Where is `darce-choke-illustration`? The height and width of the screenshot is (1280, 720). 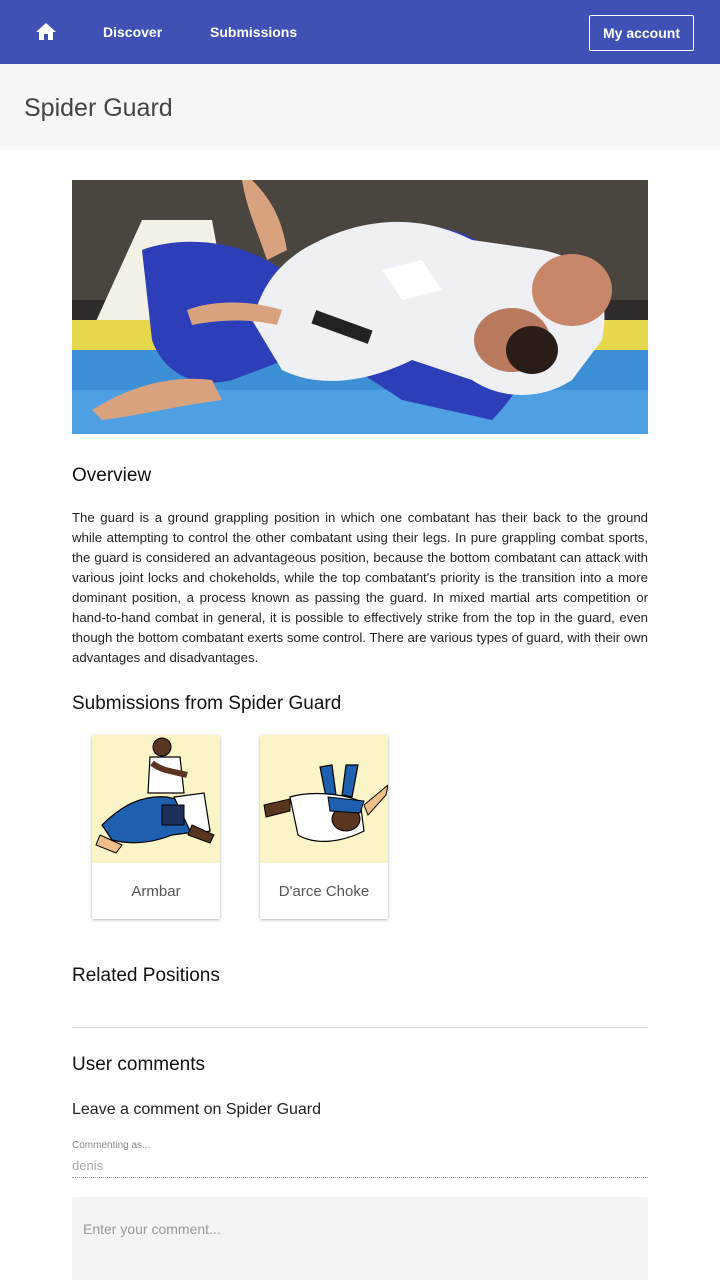 darce-choke-illustration is located at coordinates (324, 799).